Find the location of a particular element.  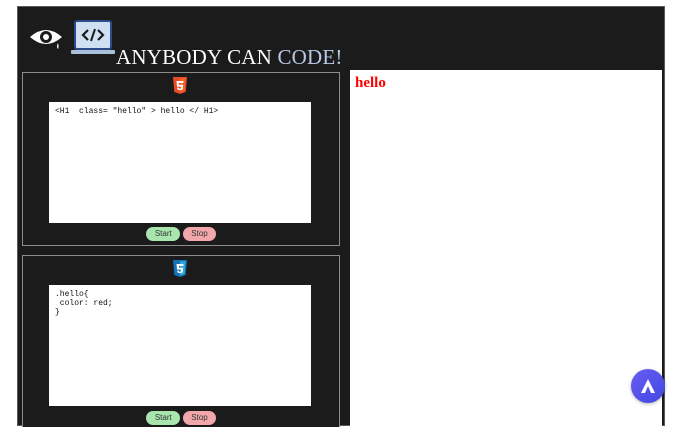

html-start-button: Start is located at coordinates (163, 234).